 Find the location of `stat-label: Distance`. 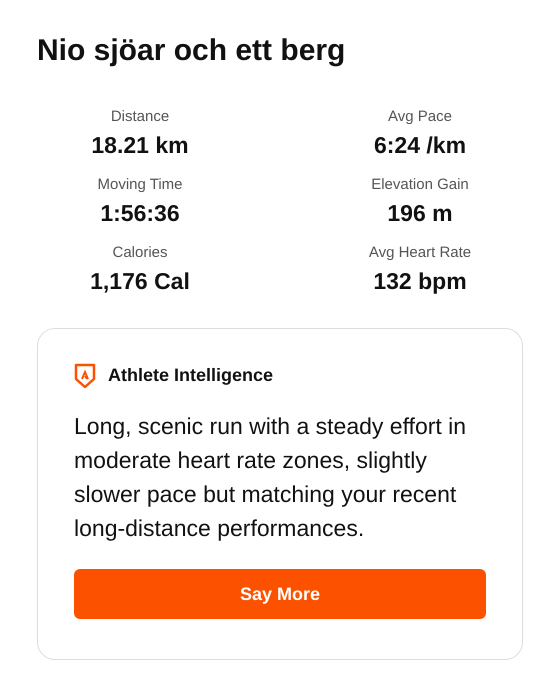

stat-label: Distance is located at coordinates (140, 117).